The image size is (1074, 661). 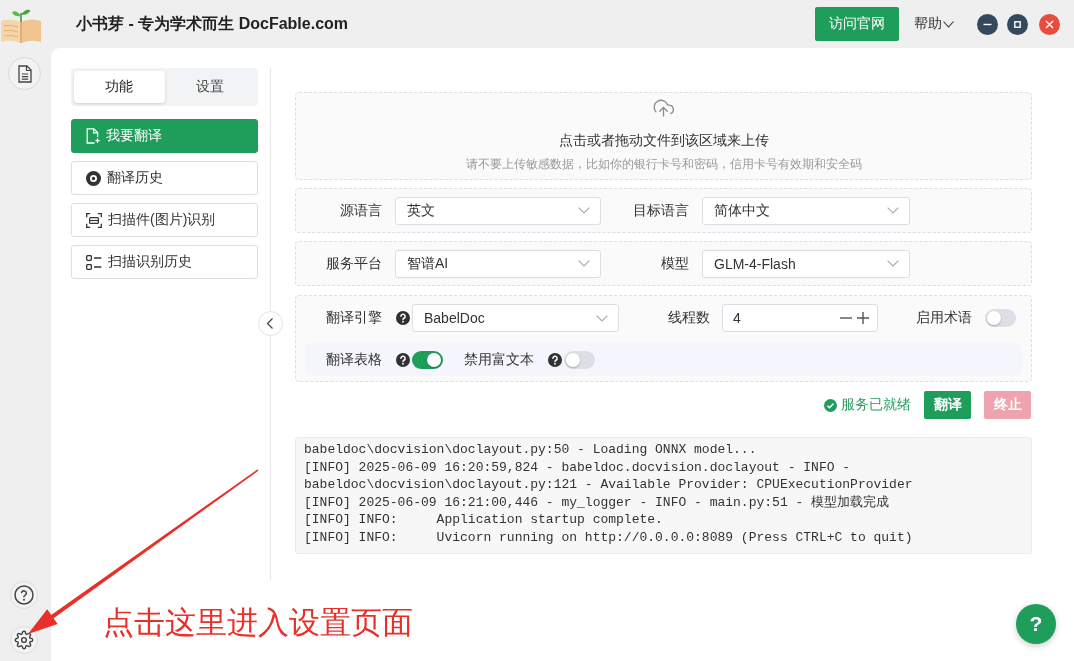 What do you see at coordinates (24, 640) in the screenshot?
I see `settings-icon` at bounding box center [24, 640].